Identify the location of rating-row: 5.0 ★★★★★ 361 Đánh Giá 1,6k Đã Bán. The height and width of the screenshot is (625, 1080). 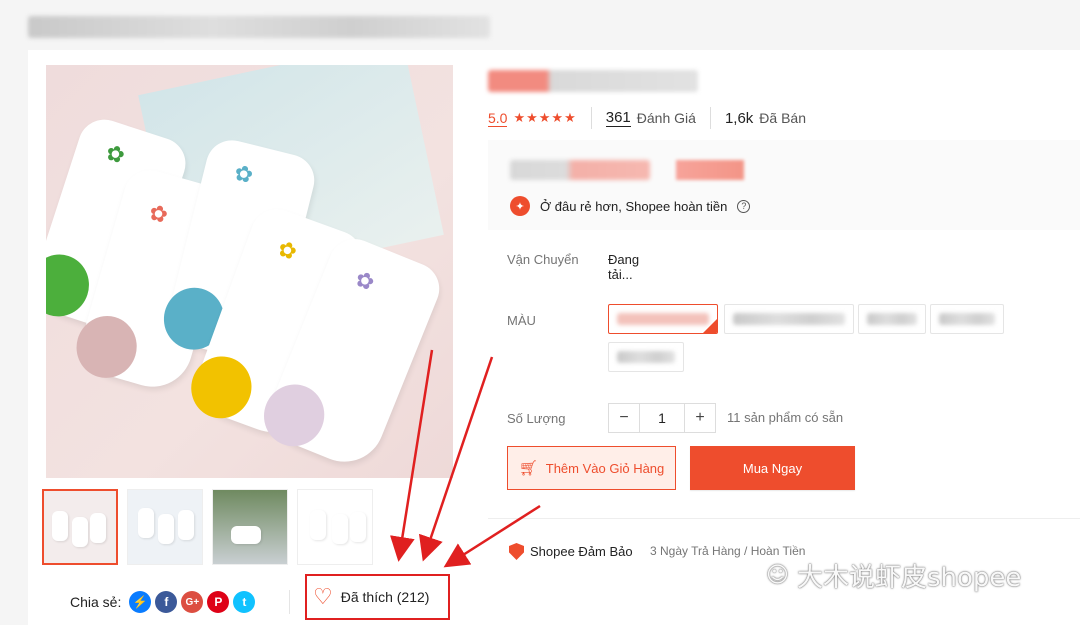
(647, 118).